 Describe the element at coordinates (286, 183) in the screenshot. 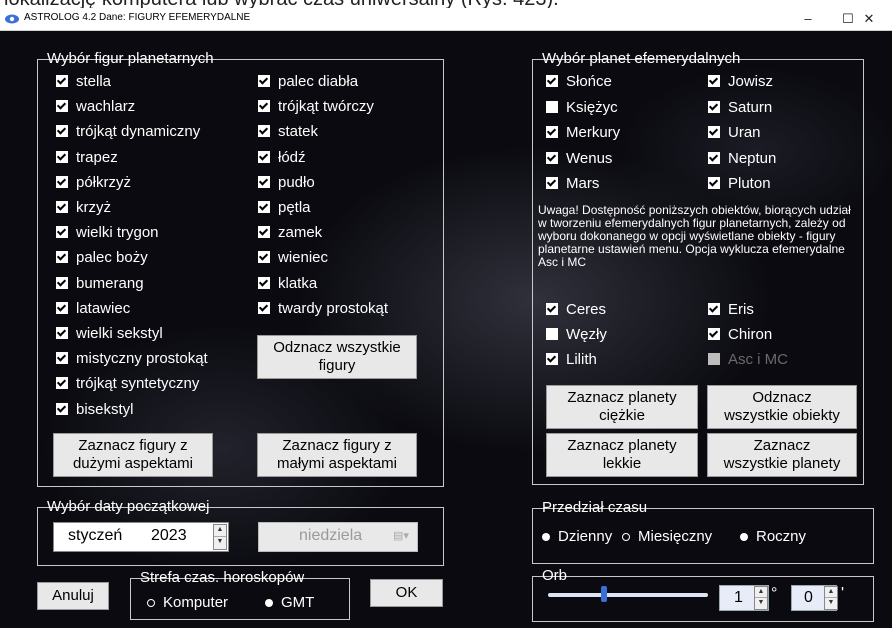

I see `figure-pudlo-checkbox: pudło` at that location.